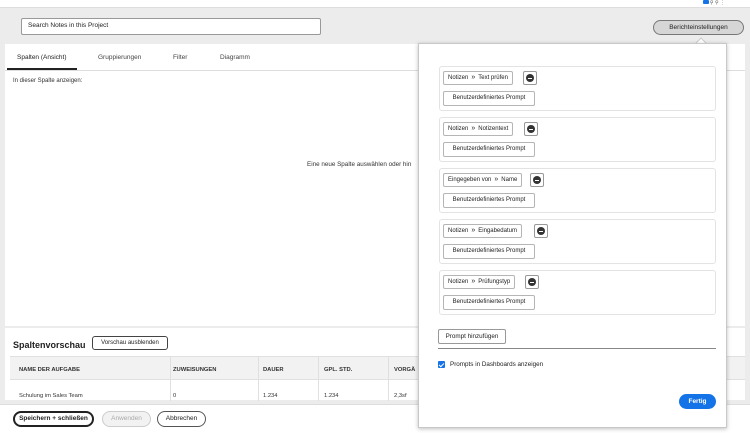 This screenshot has width=750, height=433. Describe the element at coordinates (493, 78) in the screenshot. I see `field-name: Text prüfen` at that location.